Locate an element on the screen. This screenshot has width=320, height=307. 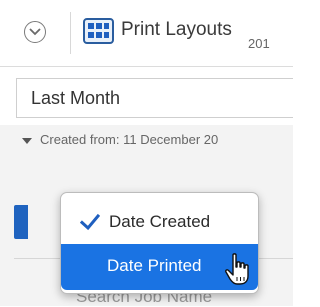
folder-tab is located at coordinates (21, 222).